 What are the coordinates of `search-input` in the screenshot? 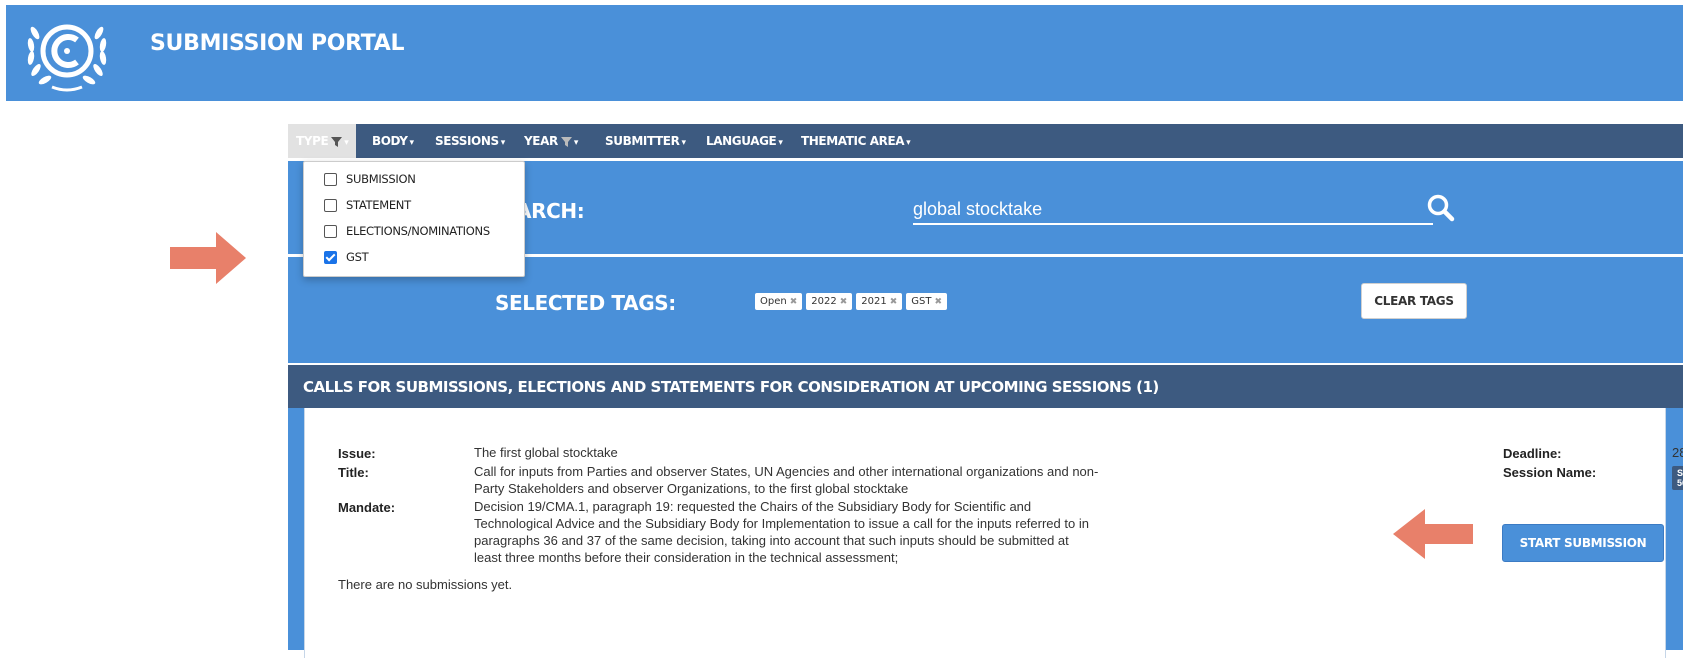 It's located at (1173, 210).